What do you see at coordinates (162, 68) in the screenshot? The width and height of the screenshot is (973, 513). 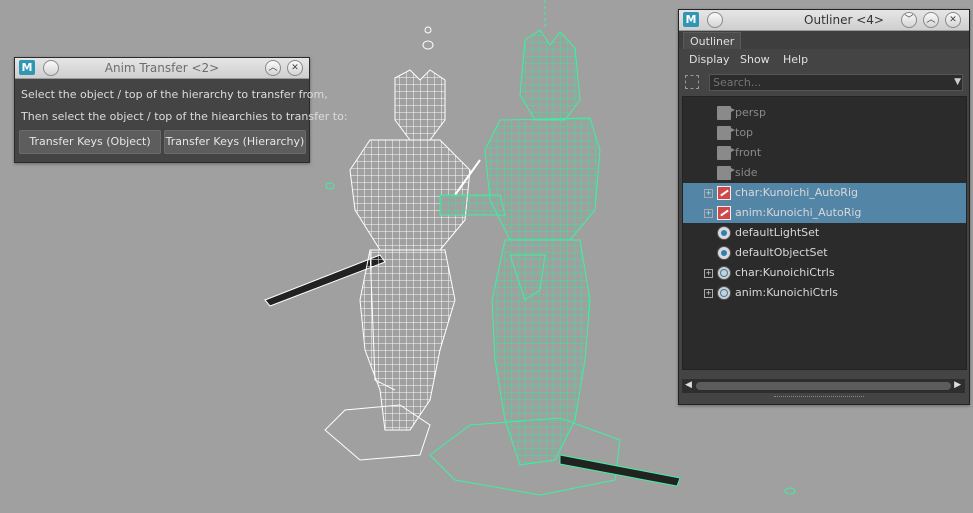 I see `anim-transfer-titlebar: M Anim Transfer <2> ︿ ✕` at bounding box center [162, 68].